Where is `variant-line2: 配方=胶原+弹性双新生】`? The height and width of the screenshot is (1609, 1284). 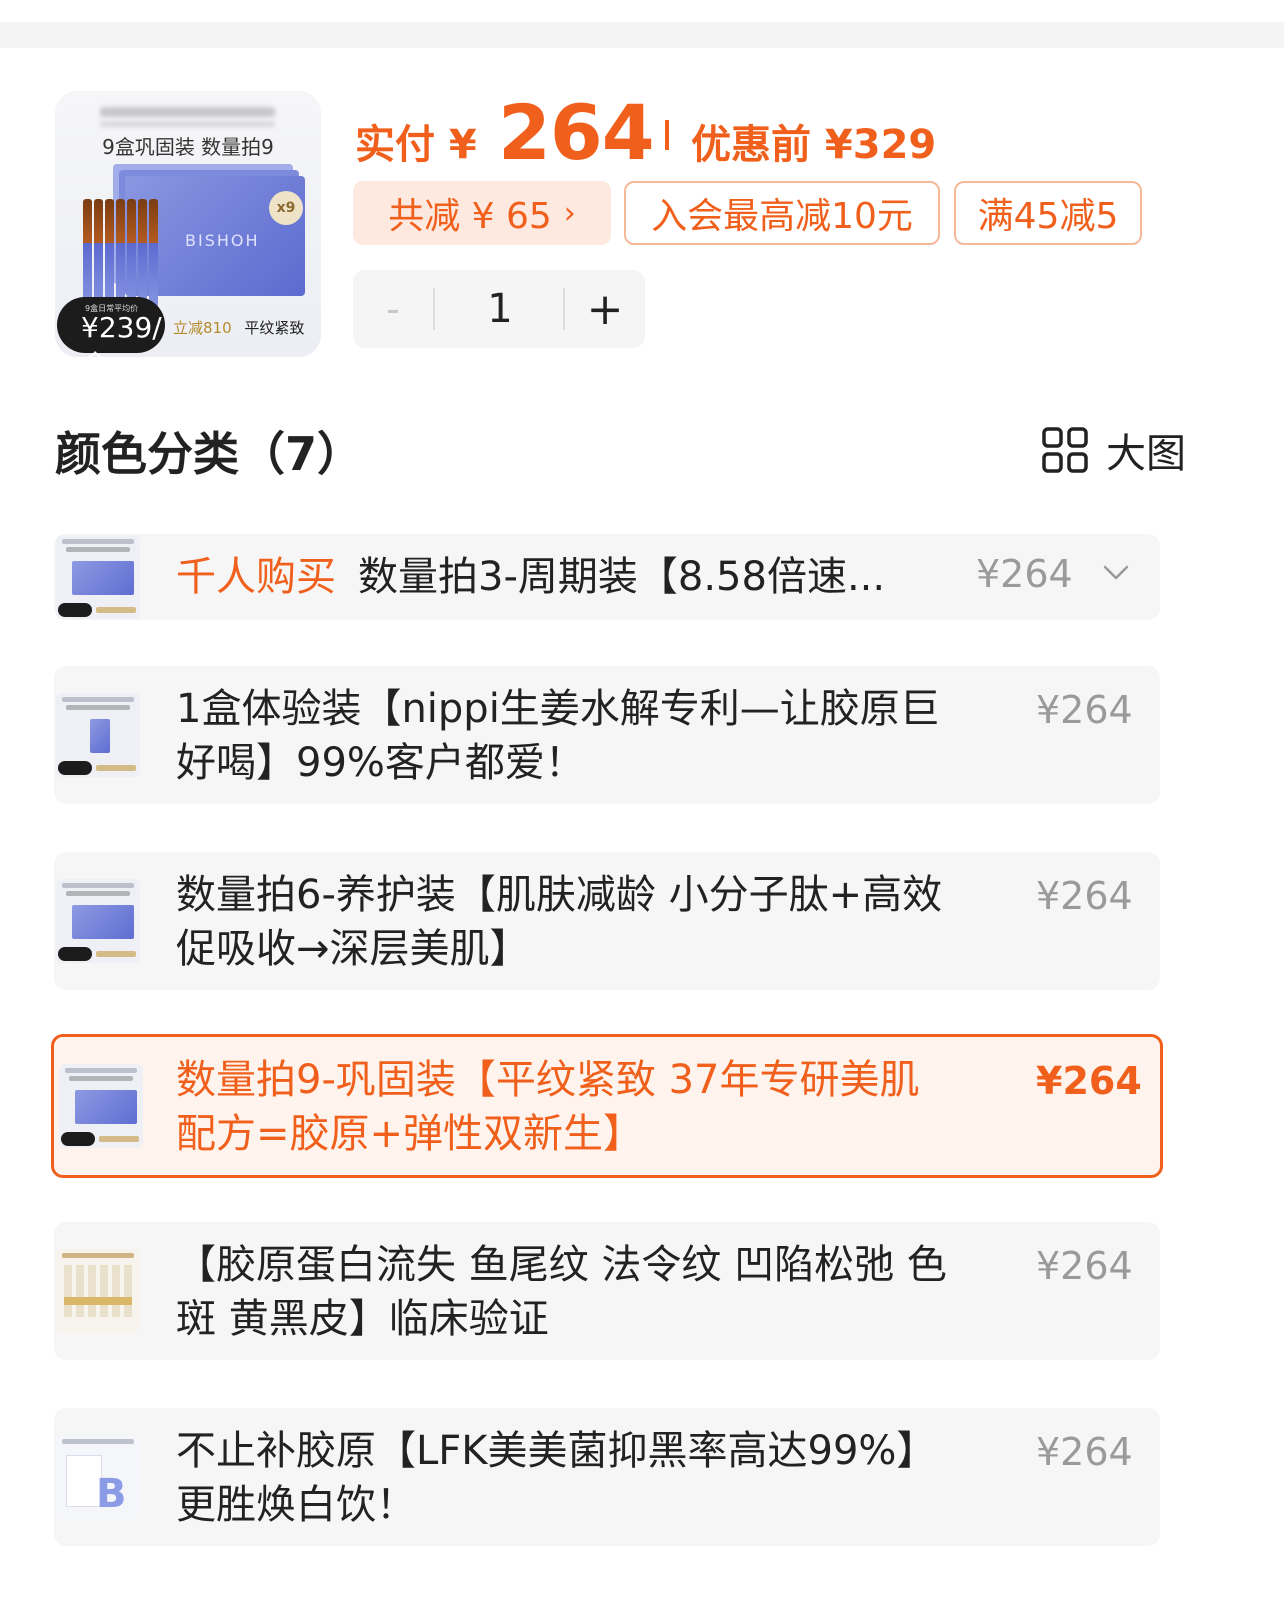 variant-line2: 配方=胶原+弹性双新生】 is located at coordinates (410, 1134).